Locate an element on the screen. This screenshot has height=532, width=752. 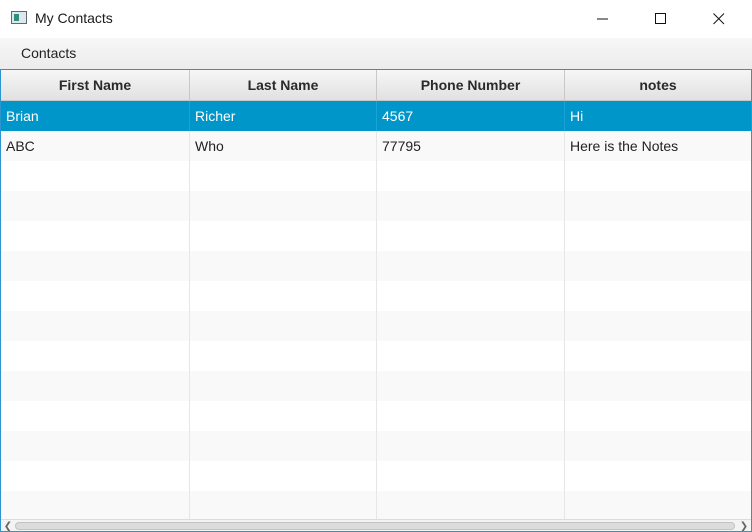
close-button is located at coordinates (719, 19).